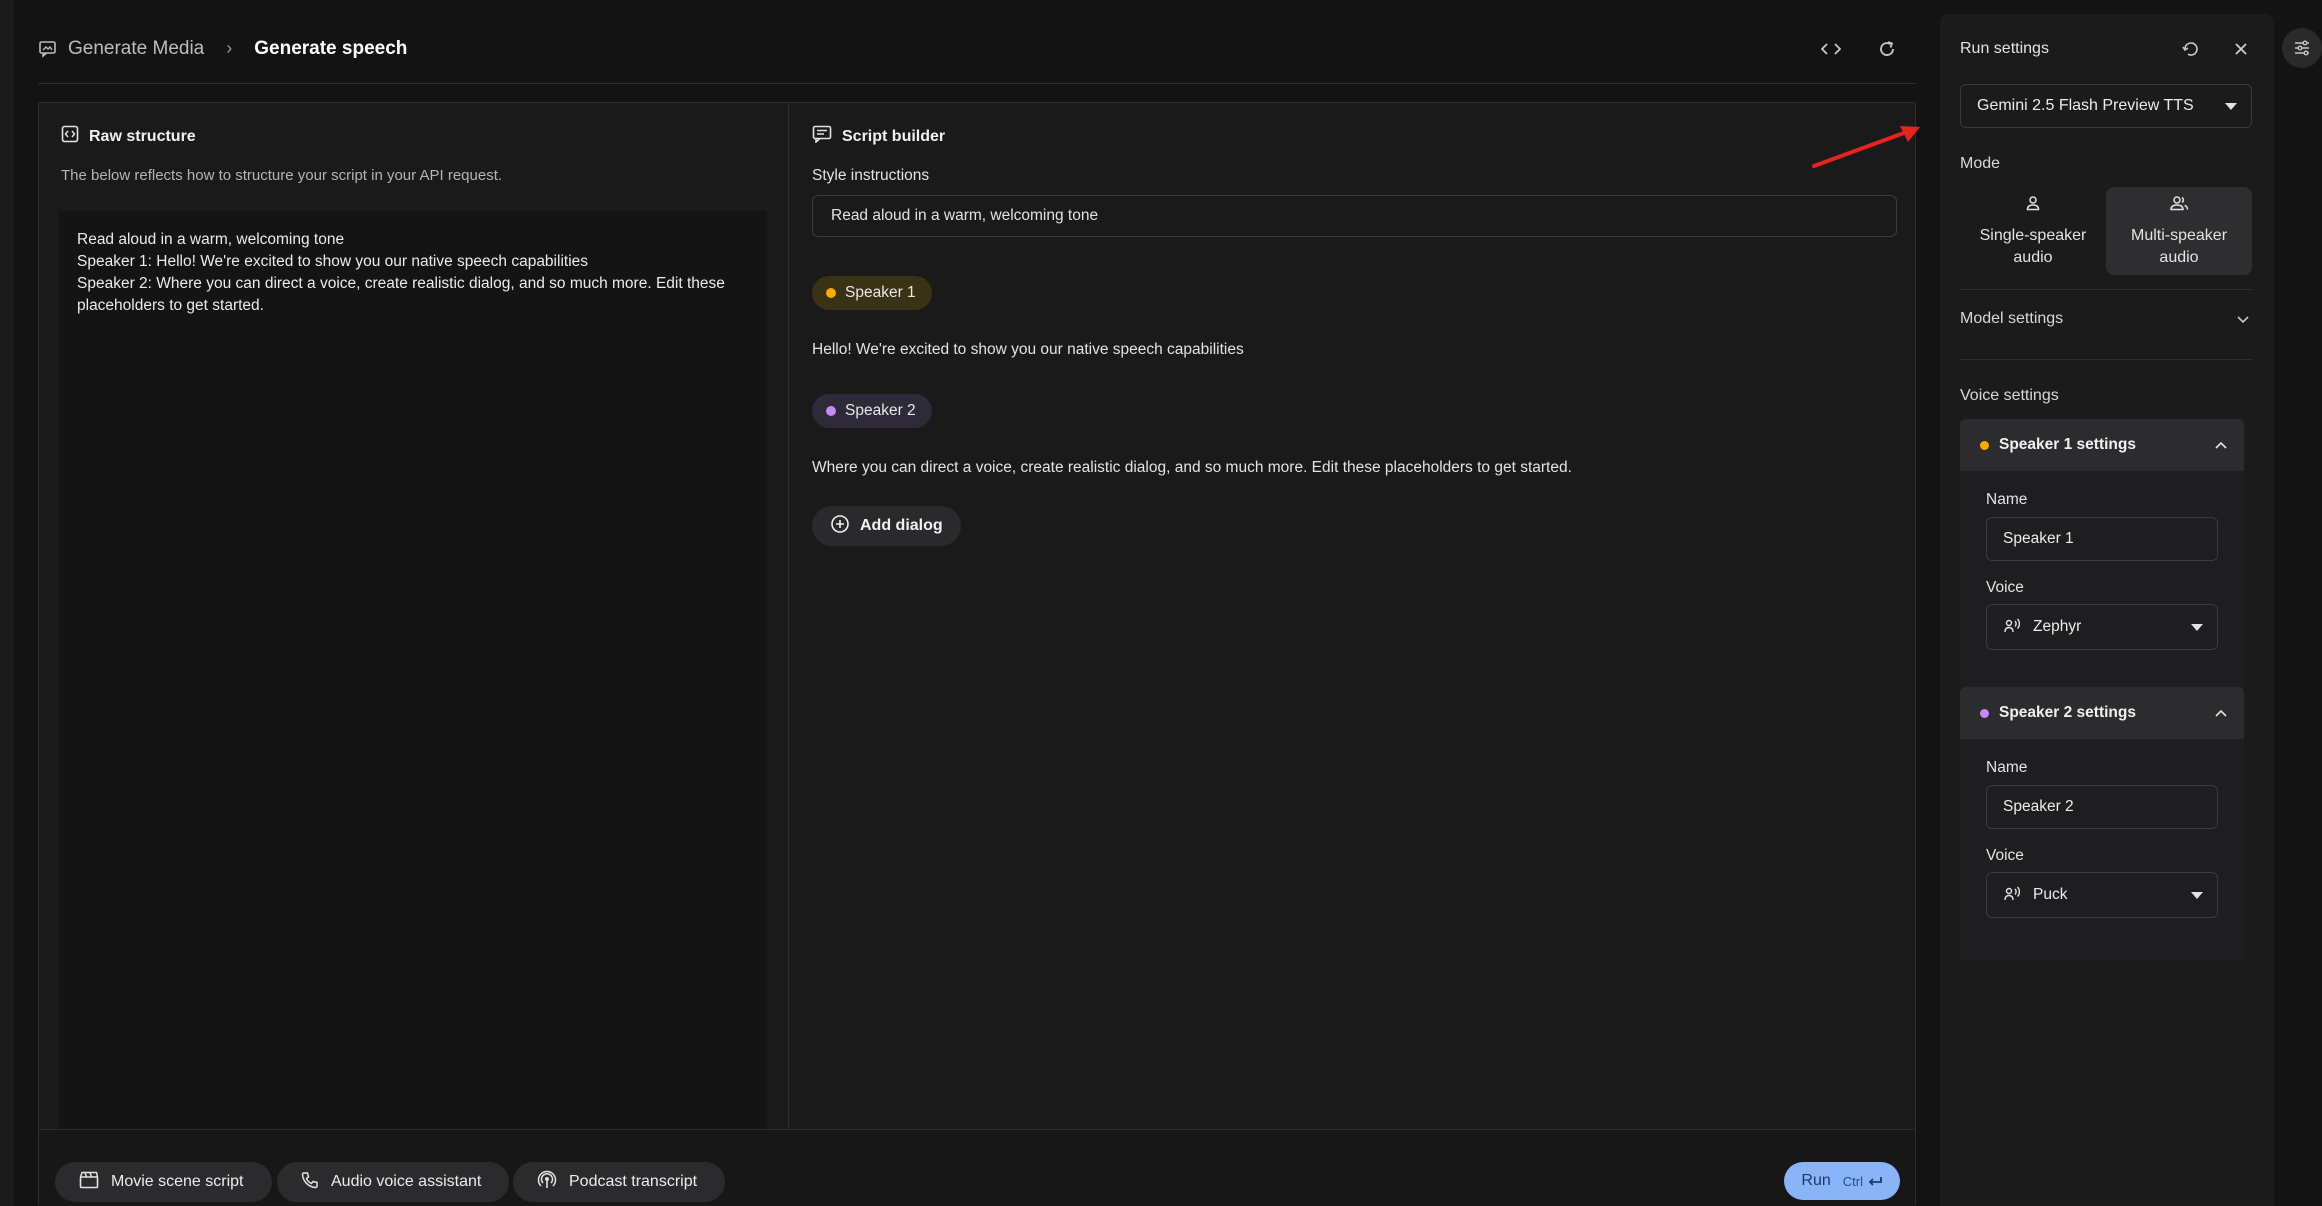 Image resolution: width=2322 pixels, height=1206 pixels. Describe the element at coordinates (222, 49) in the screenshot. I see `breadcrumb: Generate Media › Generate speech` at that location.